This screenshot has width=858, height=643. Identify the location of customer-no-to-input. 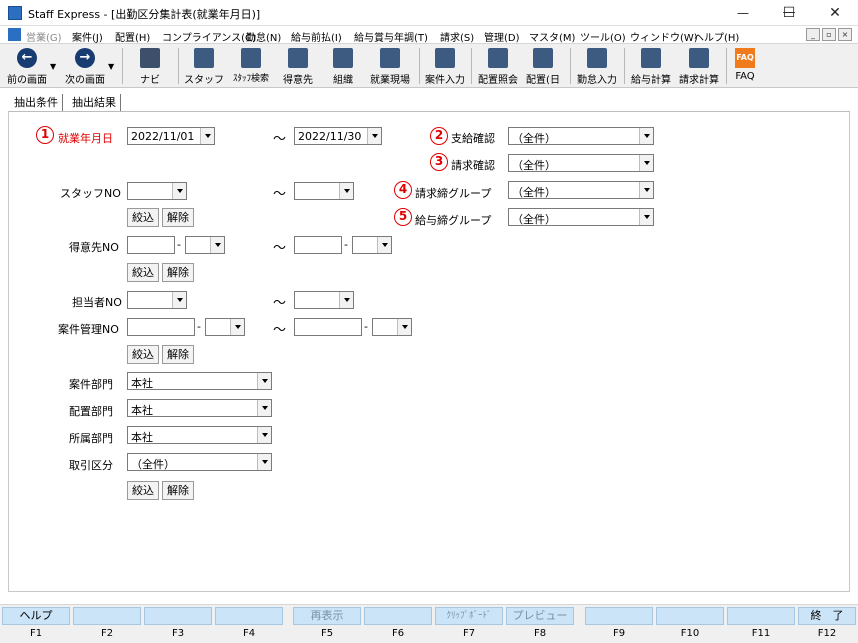
(318, 245).